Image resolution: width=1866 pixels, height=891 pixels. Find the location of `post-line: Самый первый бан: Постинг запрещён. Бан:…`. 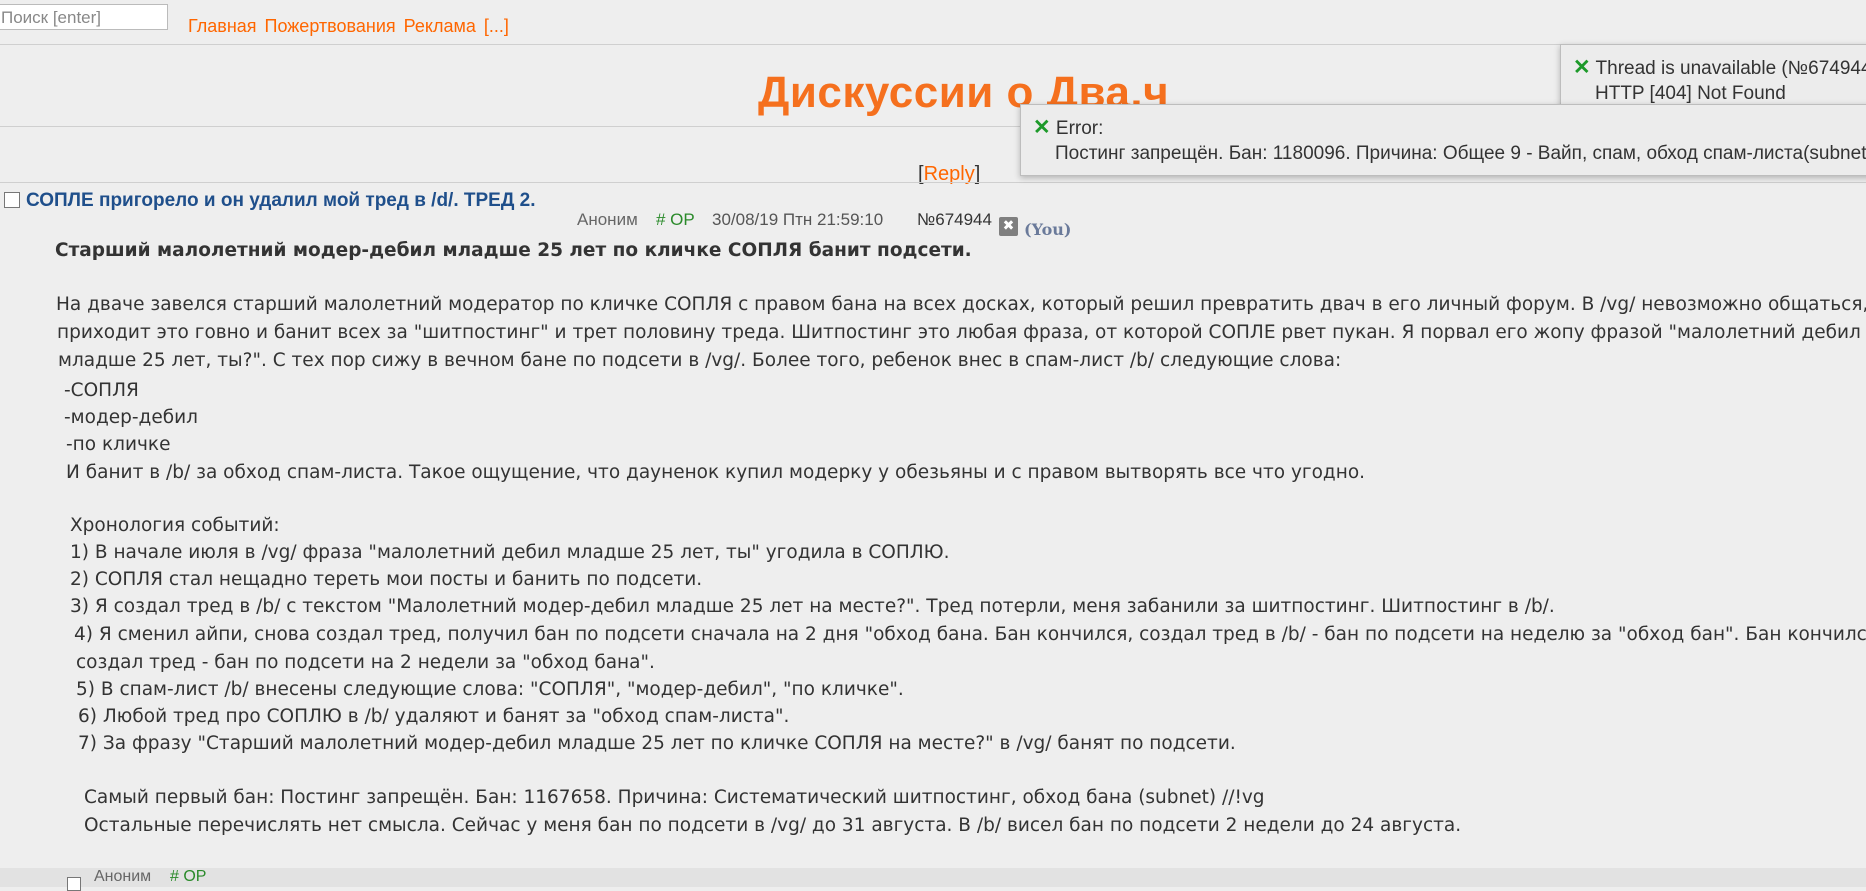

post-line: Самый первый бан: Постинг запрещён. Бан:… is located at coordinates (674, 797).